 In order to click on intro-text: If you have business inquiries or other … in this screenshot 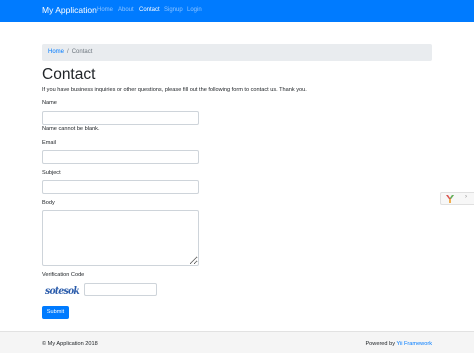, I will do `click(174, 90)`.